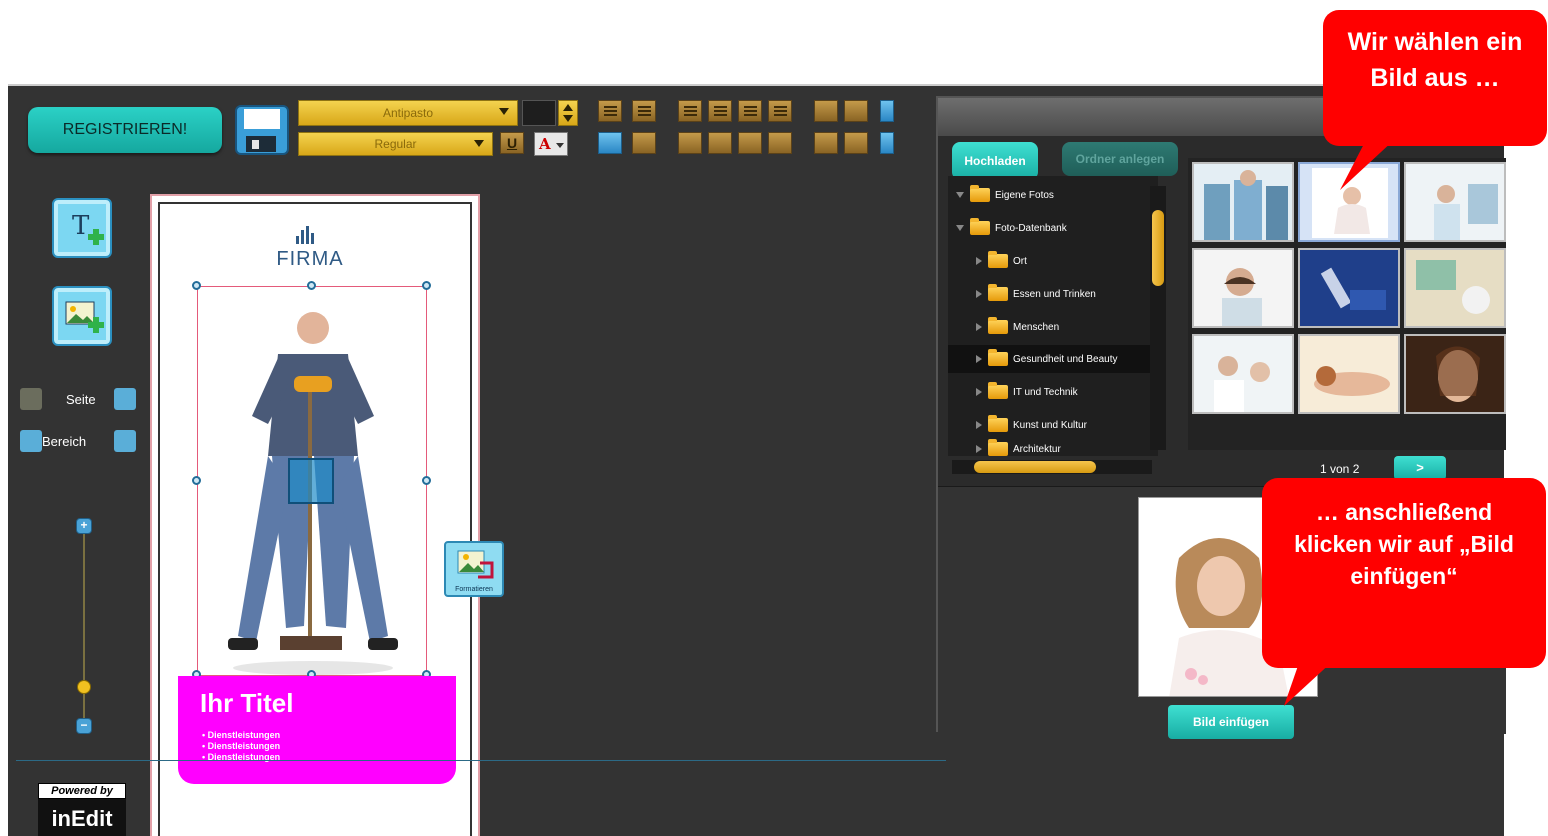 The height and width of the screenshot is (836, 1548). What do you see at coordinates (539, 113) in the screenshot?
I see `font-size-input` at bounding box center [539, 113].